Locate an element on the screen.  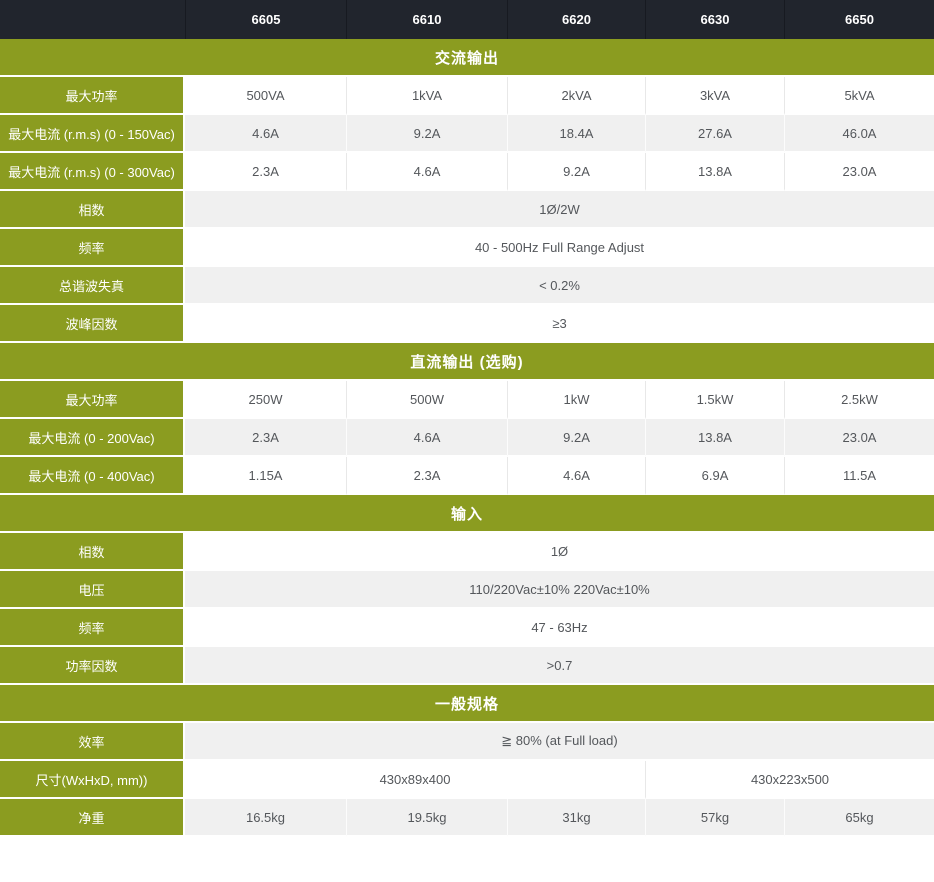
row-label: 尺寸(WxHxD, mm)) is located at coordinates (92, 780).